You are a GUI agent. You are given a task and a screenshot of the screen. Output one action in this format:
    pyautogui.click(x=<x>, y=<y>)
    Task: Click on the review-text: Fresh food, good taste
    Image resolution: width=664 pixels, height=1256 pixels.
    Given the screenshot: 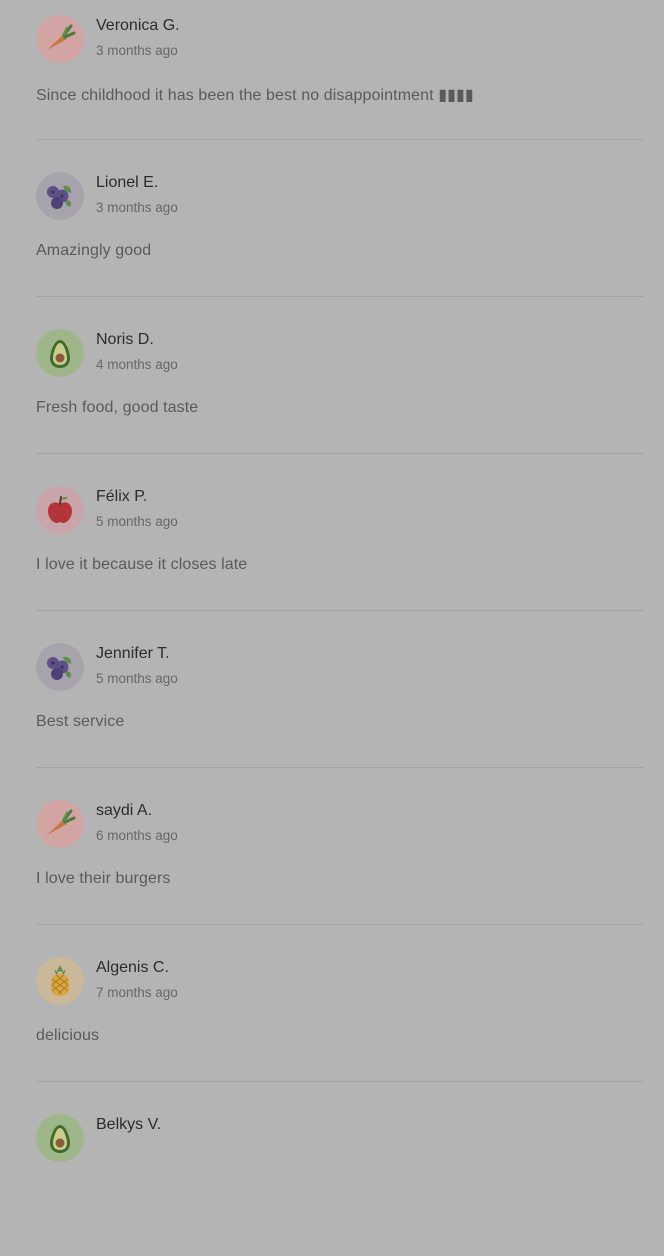 What is the action you would take?
    pyautogui.click(x=117, y=407)
    